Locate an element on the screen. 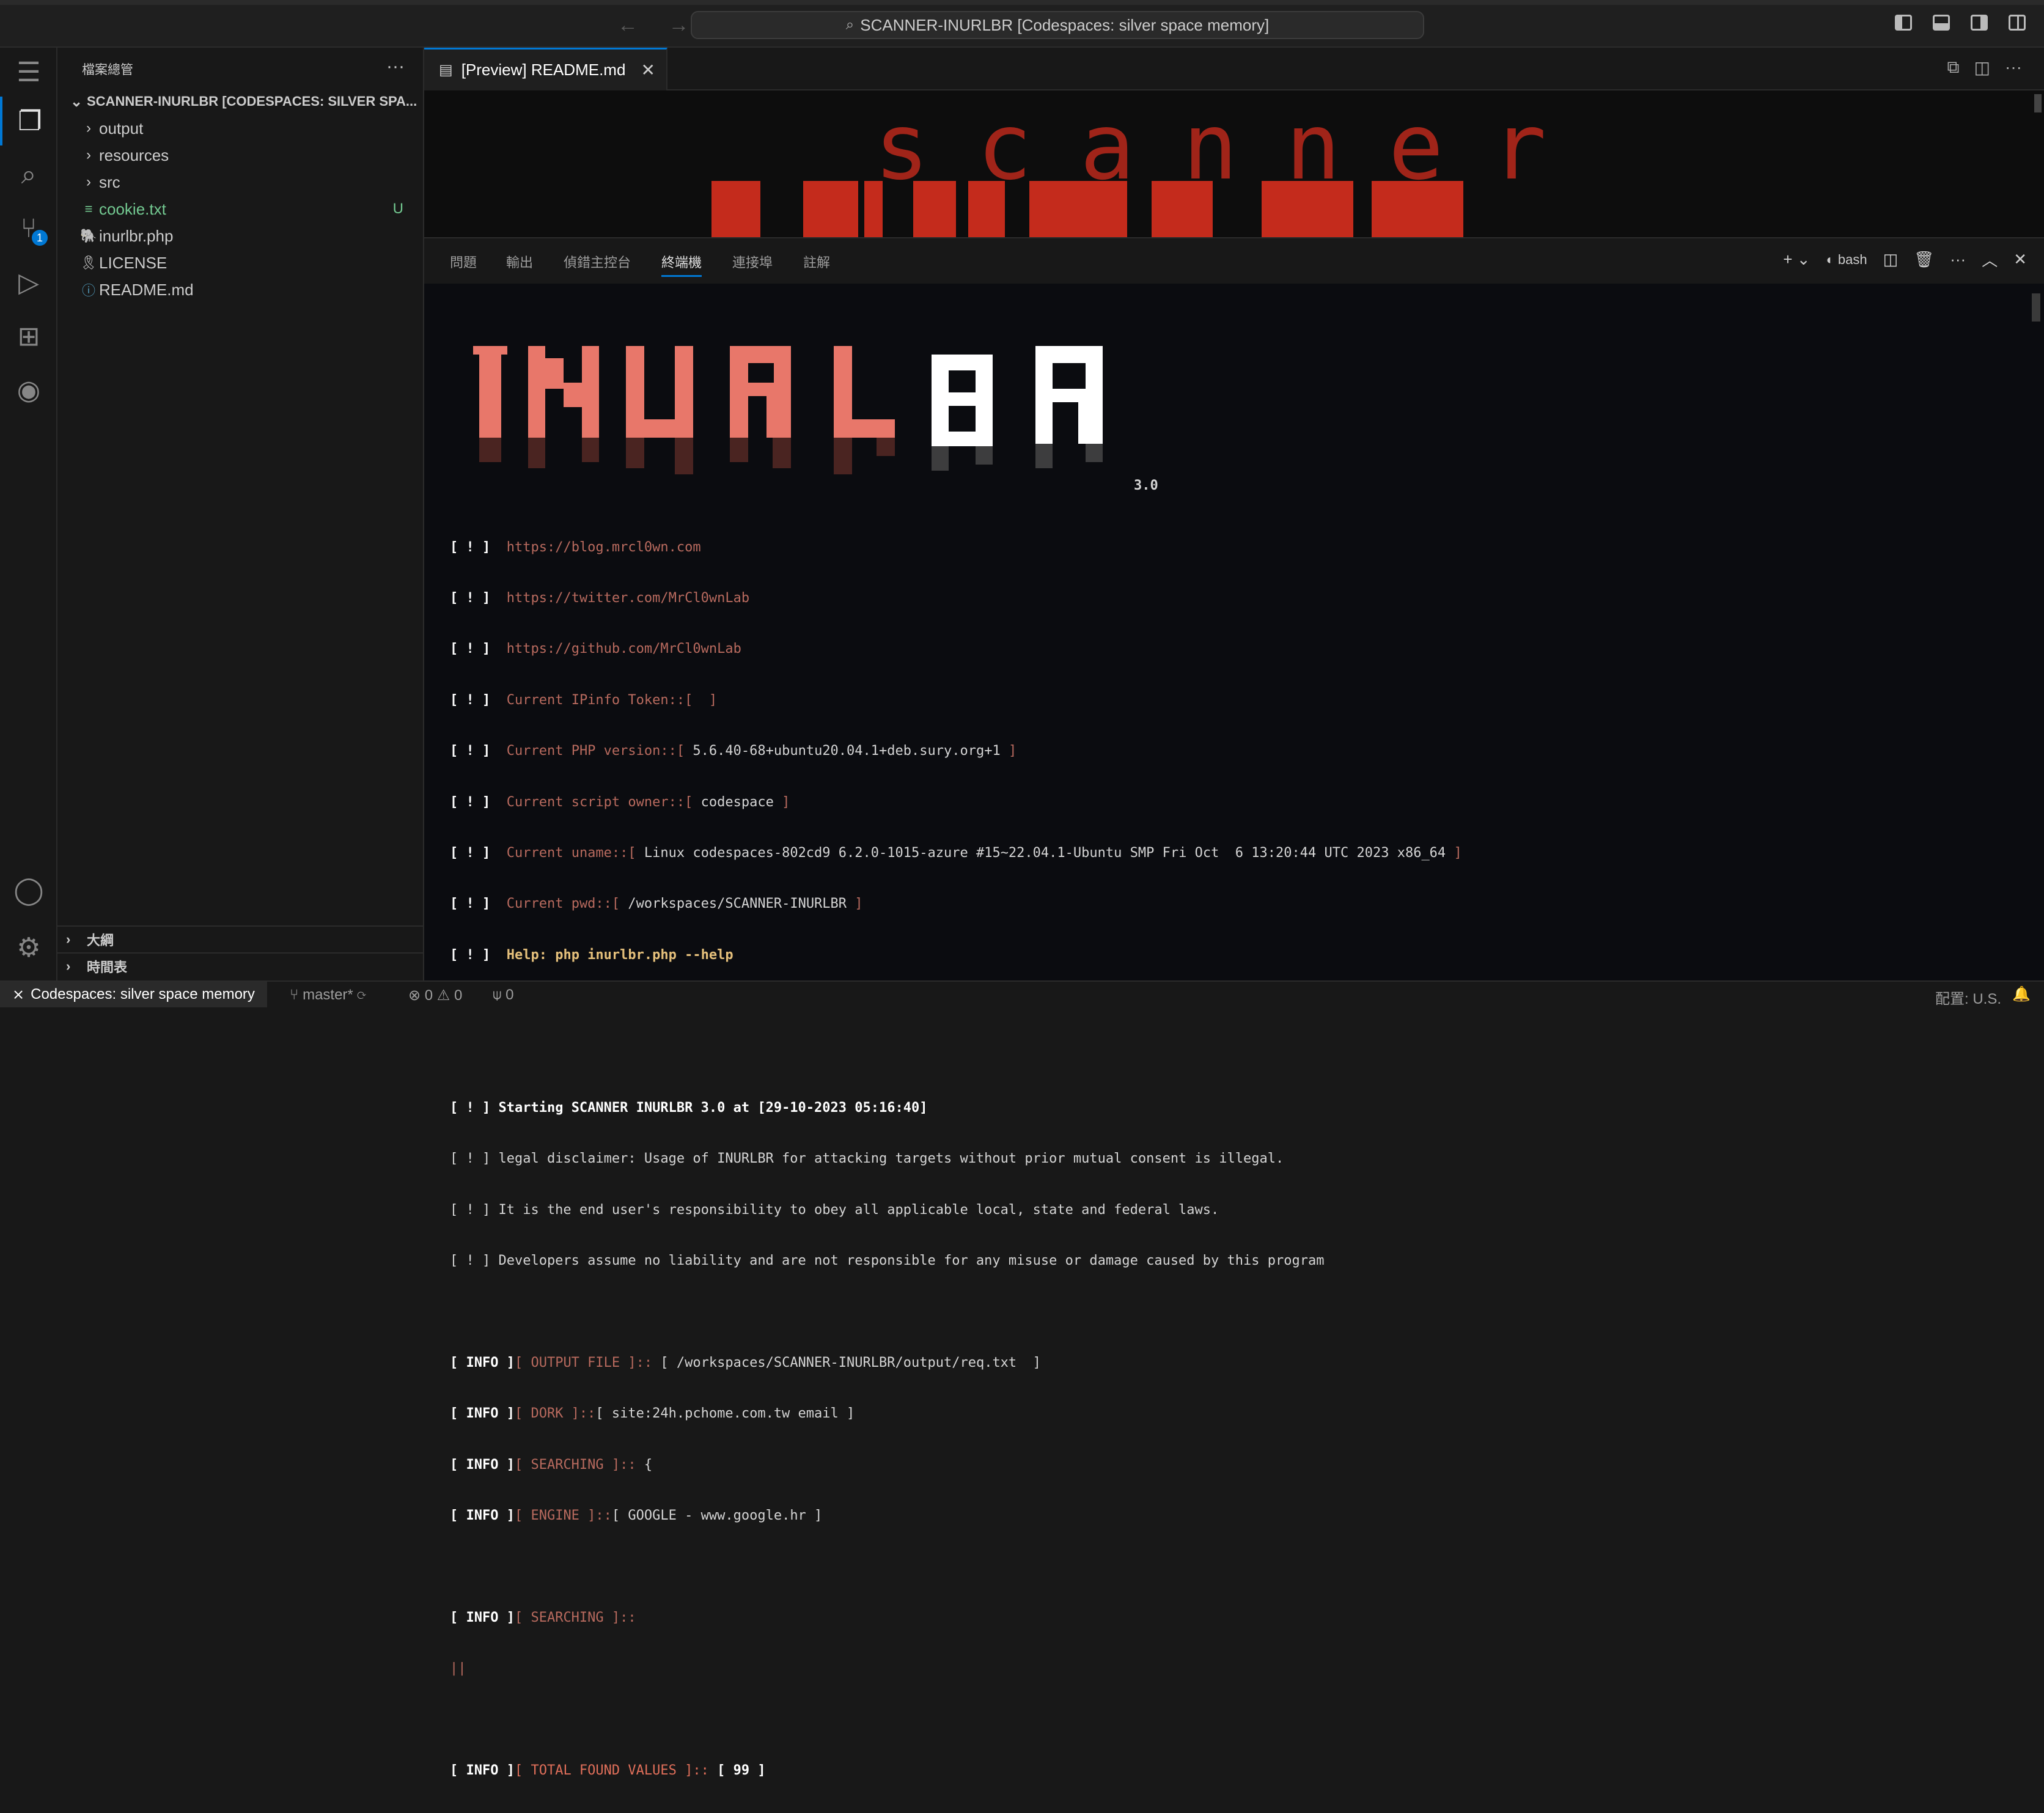  source-control-icon: ⑂ 1 is located at coordinates (28, 228).